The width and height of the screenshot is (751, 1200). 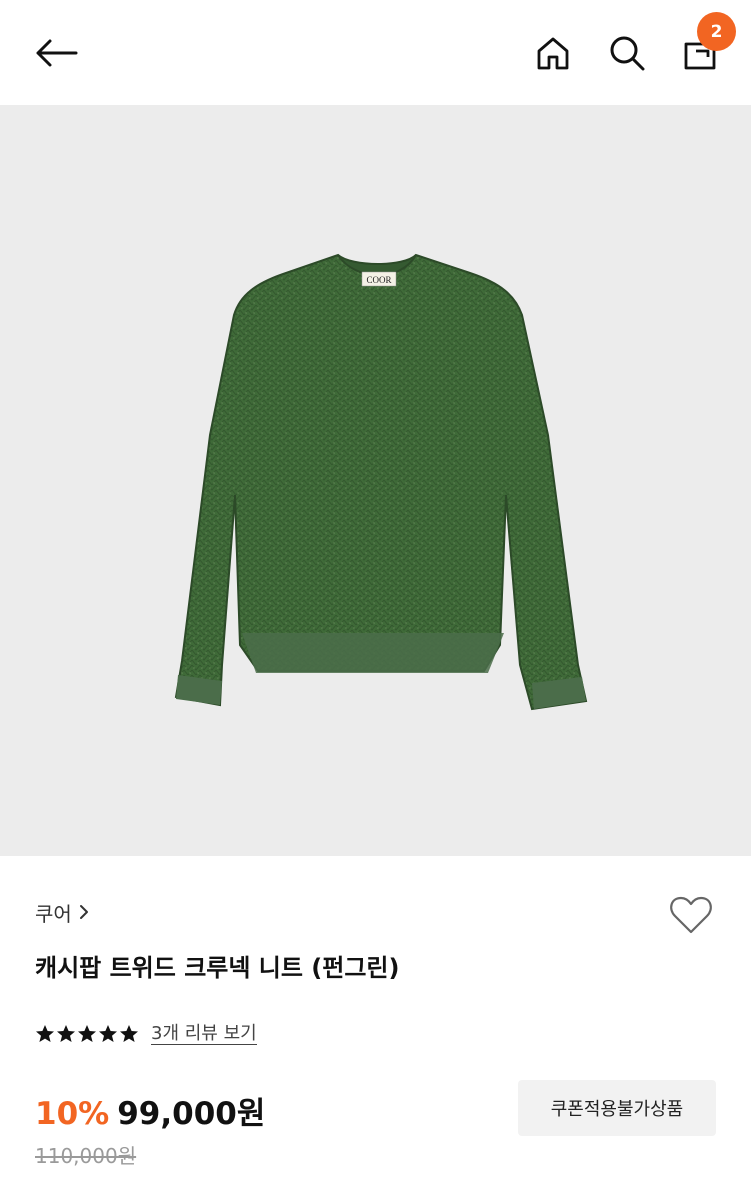 What do you see at coordinates (217, 968) in the screenshot?
I see `product-title: 캐시팝 트위드 크루넥 니트 (펀그린)` at bounding box center [217, 968].